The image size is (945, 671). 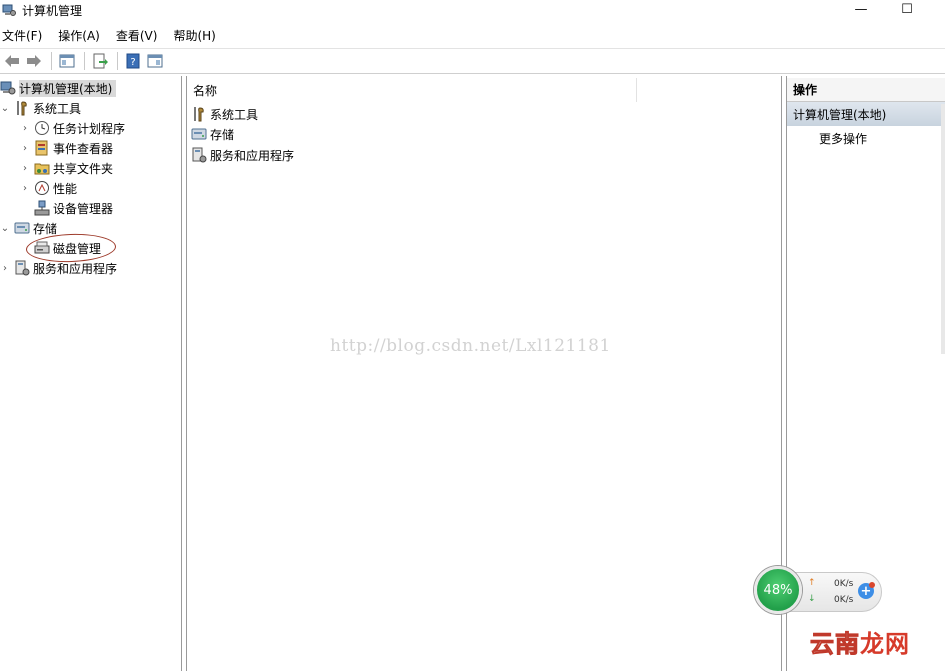 I want to click on minimize-button: —, so click(x=861, y=9).